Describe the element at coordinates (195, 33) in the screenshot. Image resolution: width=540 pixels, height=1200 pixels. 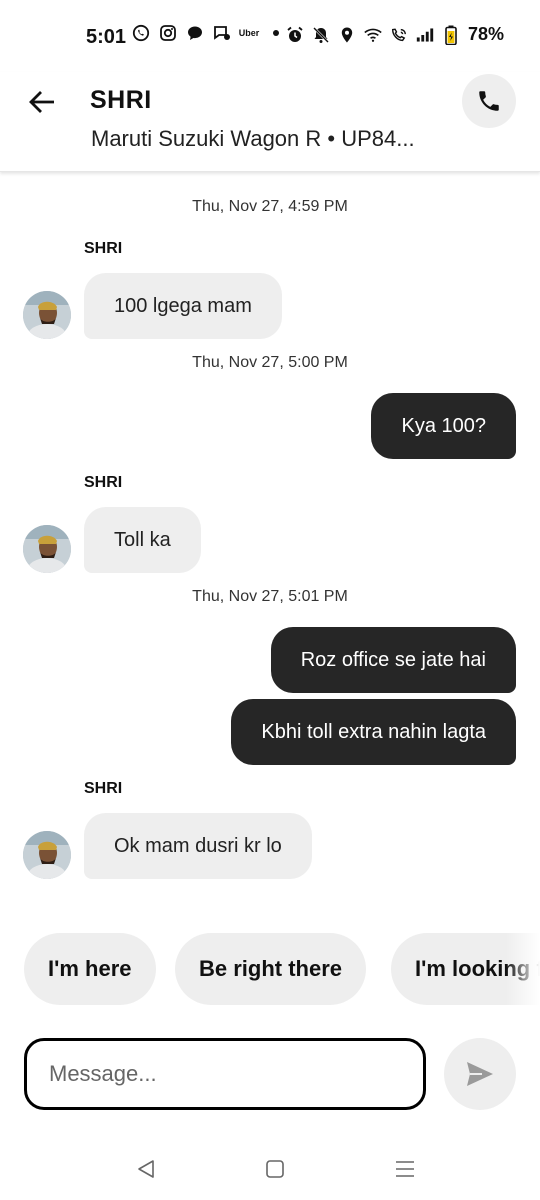
I see `chat-bubble-icon` at that location.